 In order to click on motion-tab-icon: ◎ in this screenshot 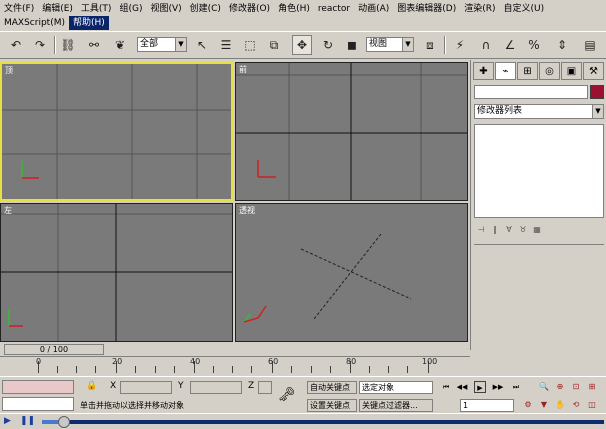, I will do `click(549, 71)`.